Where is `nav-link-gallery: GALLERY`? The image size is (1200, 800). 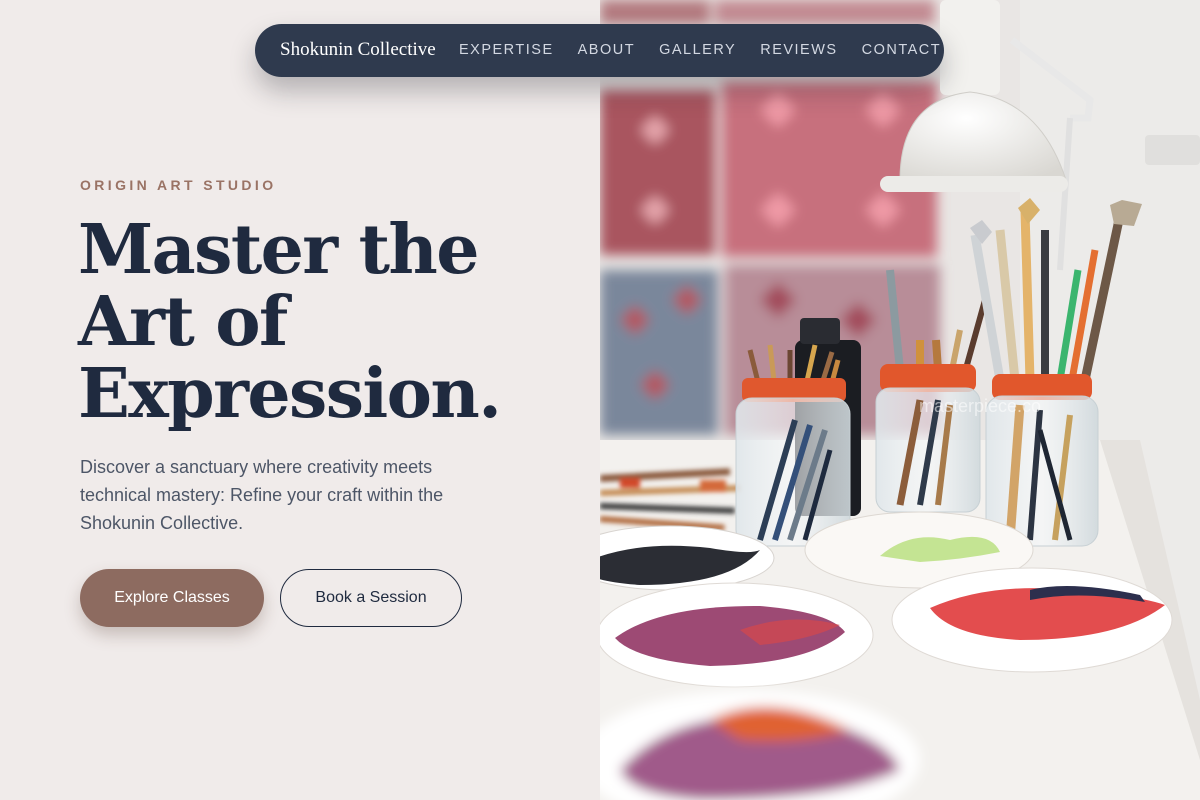 nav-link-gallery: GALLERY is located at coordinates (697, 50).